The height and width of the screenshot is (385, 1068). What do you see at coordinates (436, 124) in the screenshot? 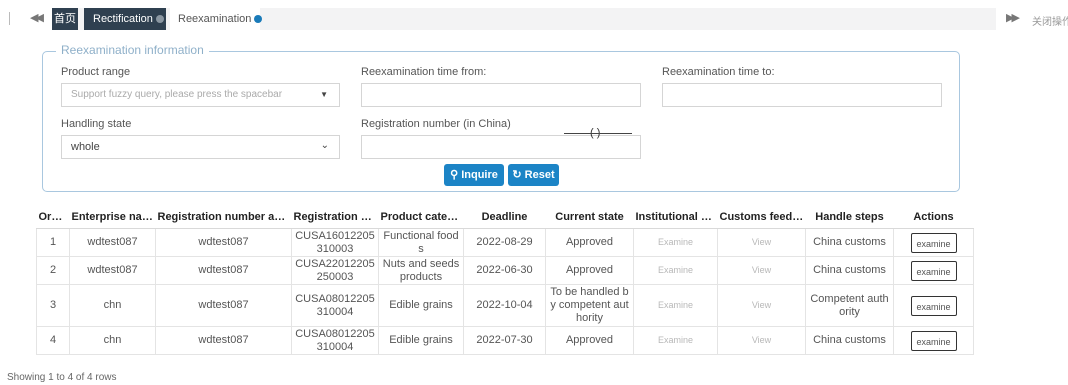
I see `registration-number-label: Registration number (in China)` at bounding box center [436, 124].